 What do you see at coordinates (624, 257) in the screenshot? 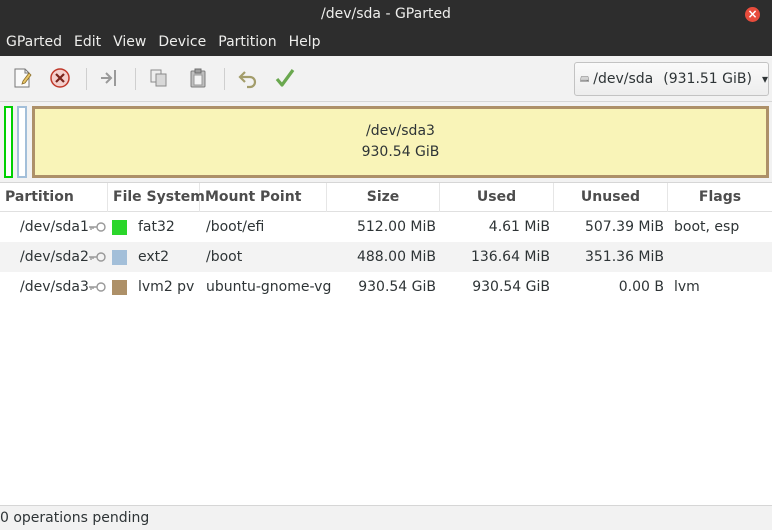
I see `partition-unused: 351.36 MiB` at bounding box center [624, 257].